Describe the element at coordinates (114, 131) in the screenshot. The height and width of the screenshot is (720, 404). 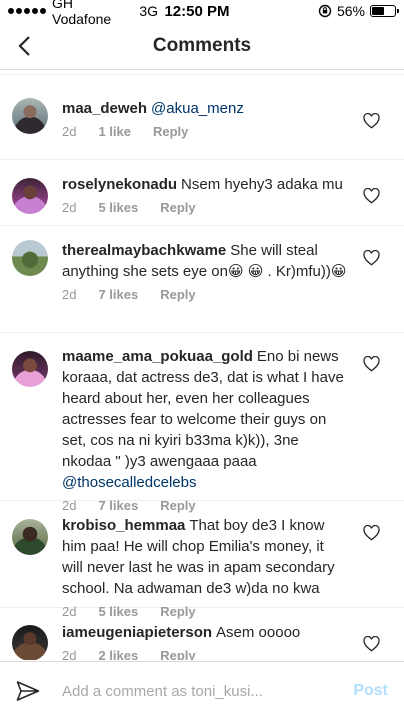
I see `comment-likes: 1 like` at that location.